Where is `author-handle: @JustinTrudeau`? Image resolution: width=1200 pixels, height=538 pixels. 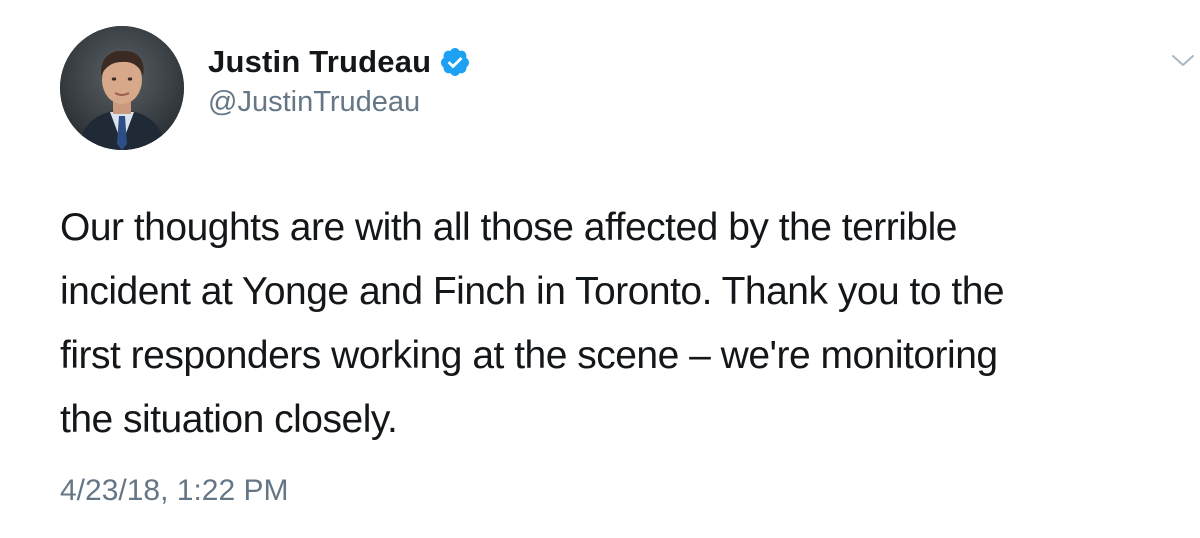
author-handle: @JustinTrudeau is located at coordinates (314, 102).